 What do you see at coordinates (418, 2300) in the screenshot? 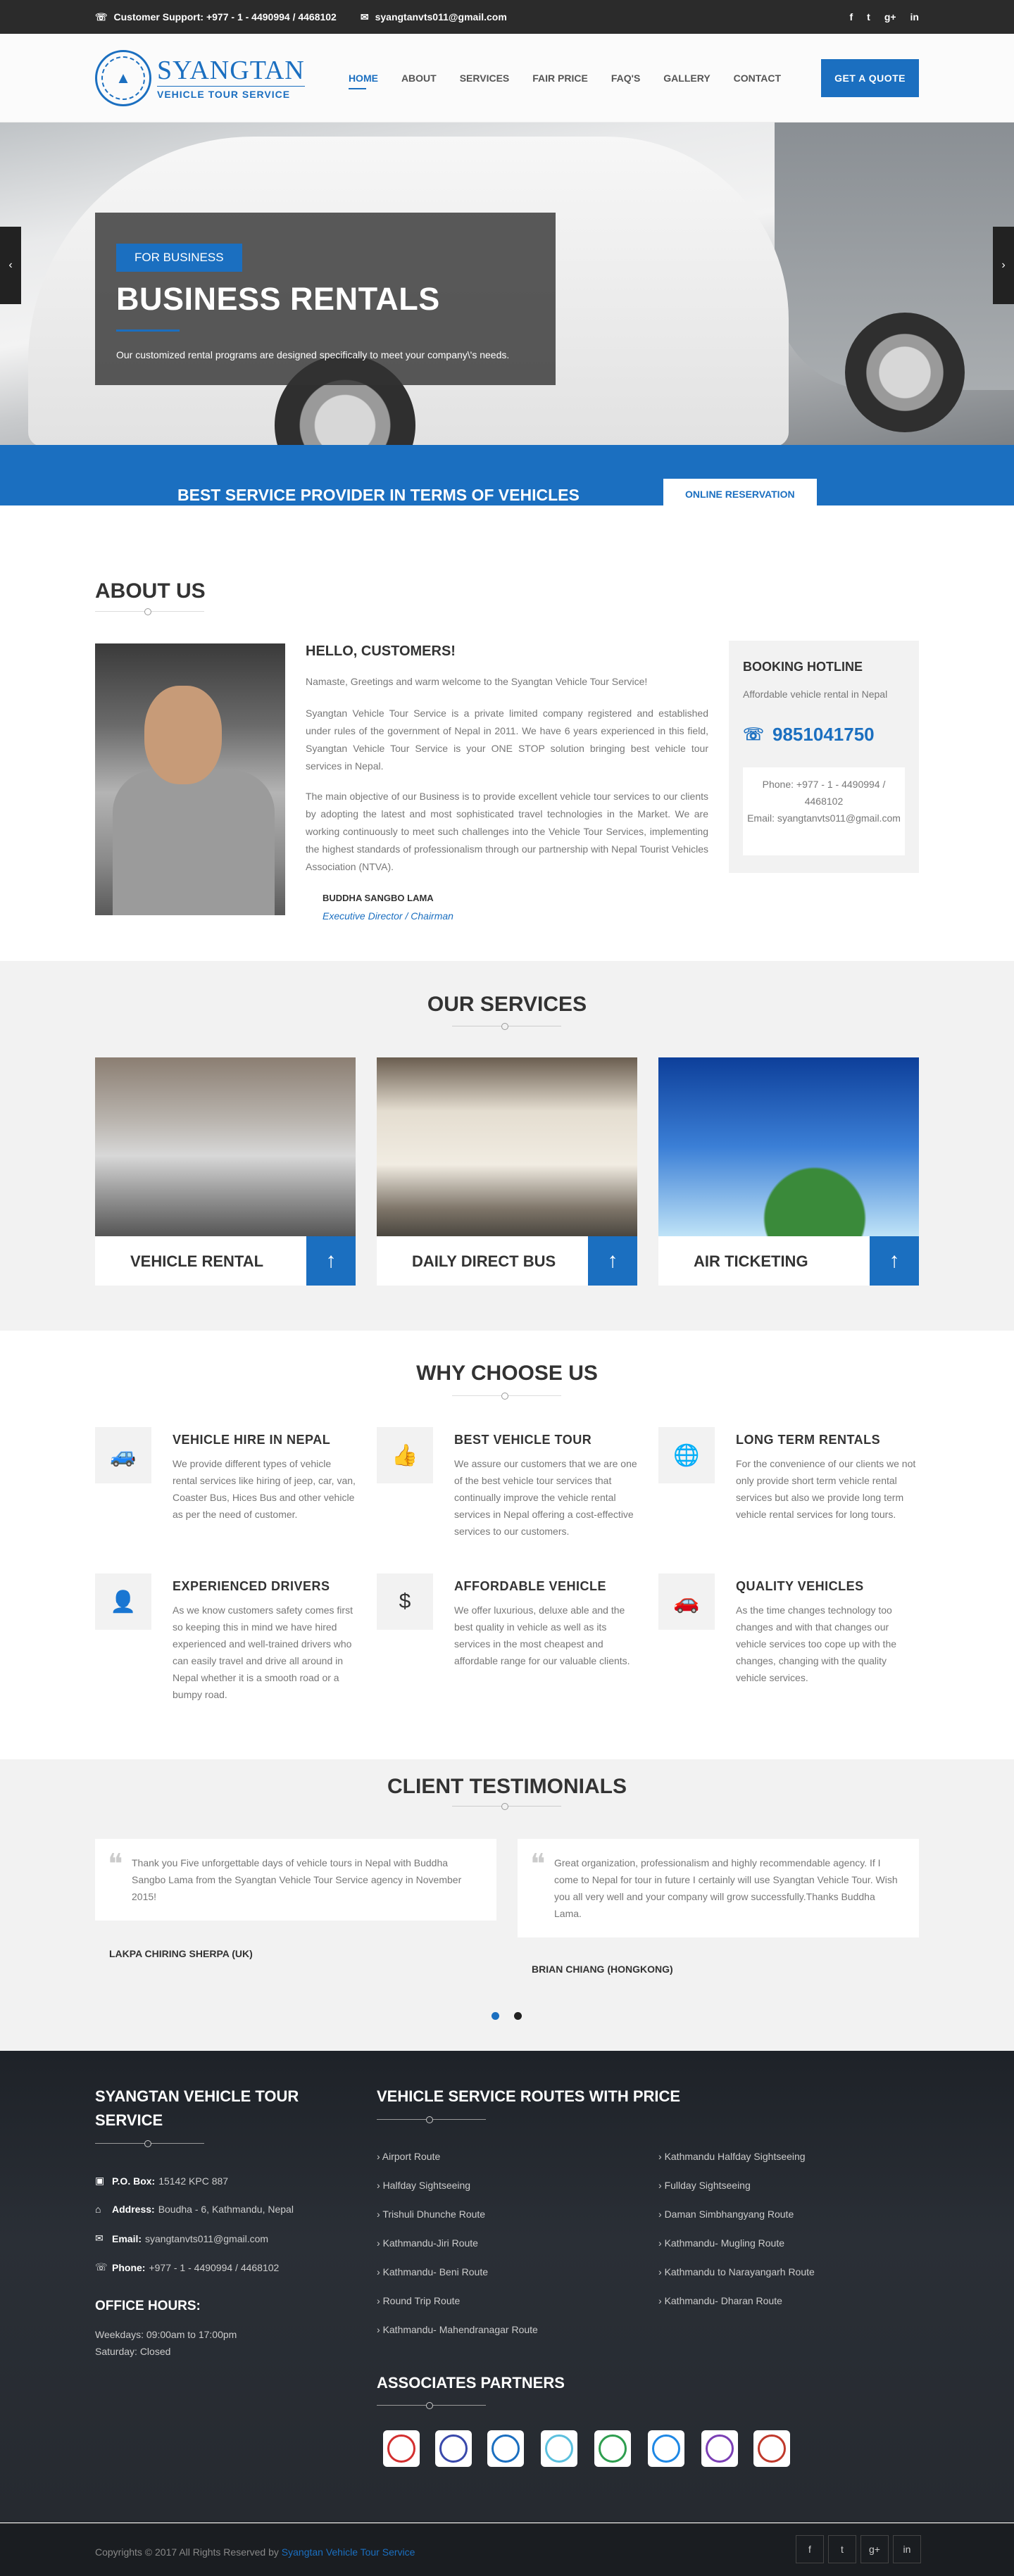
I see `route-link: › Round Trip Route` at bounding box center [418, 2300].